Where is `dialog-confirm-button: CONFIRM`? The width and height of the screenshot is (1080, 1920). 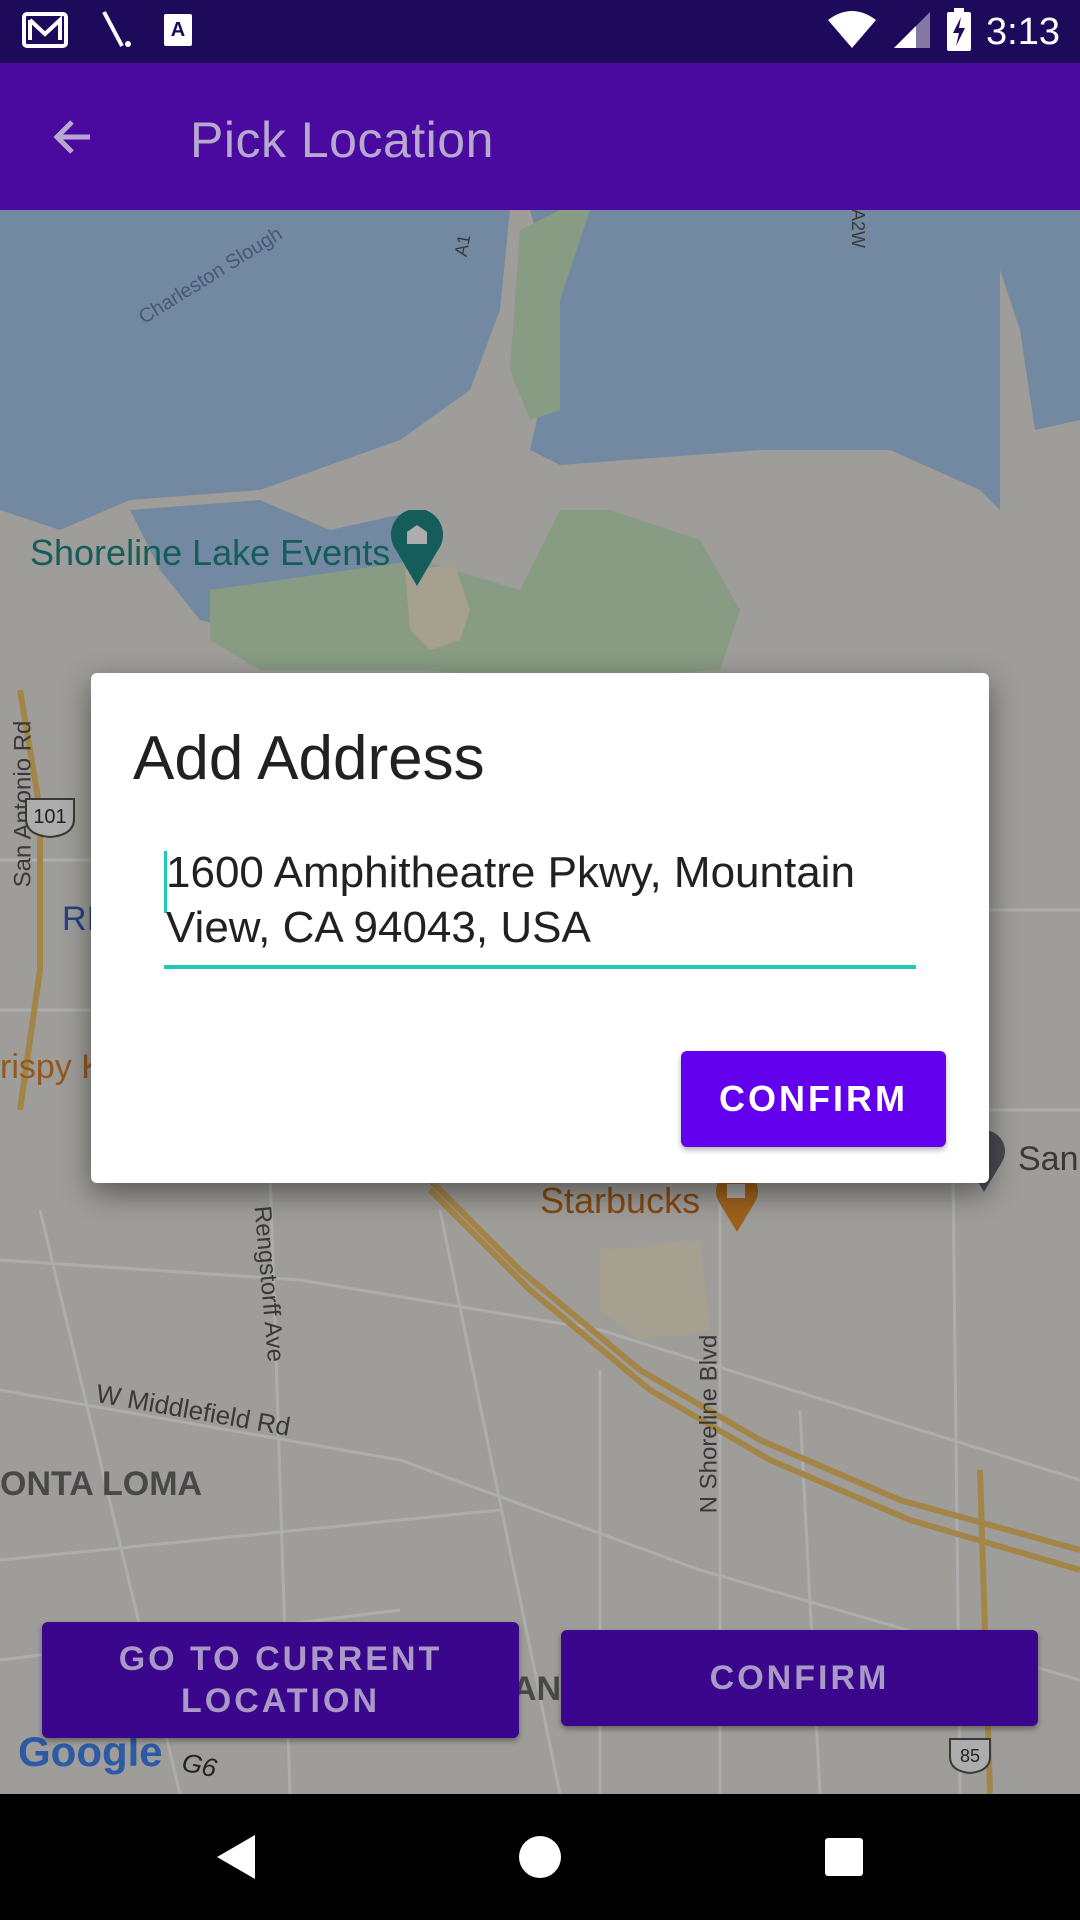
dialog-confirm-button: CONFIRM is located at coordinates (813, 1099).